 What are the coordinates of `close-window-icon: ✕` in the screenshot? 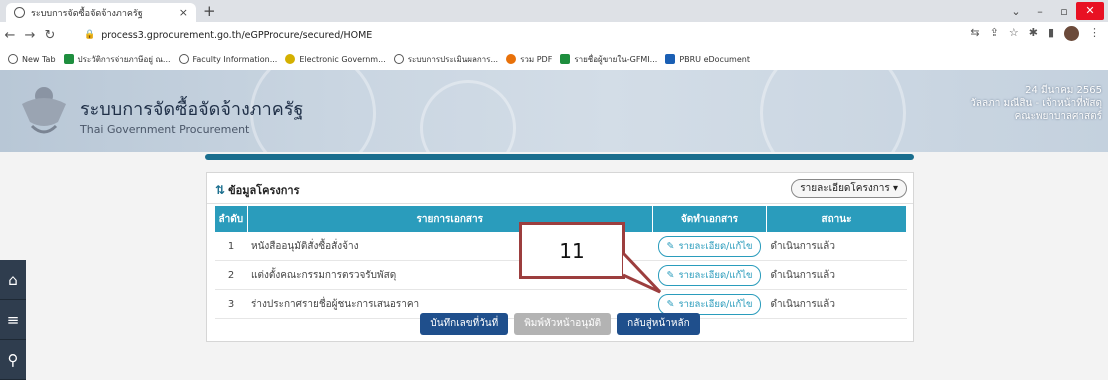 It's located at (1090, 11).